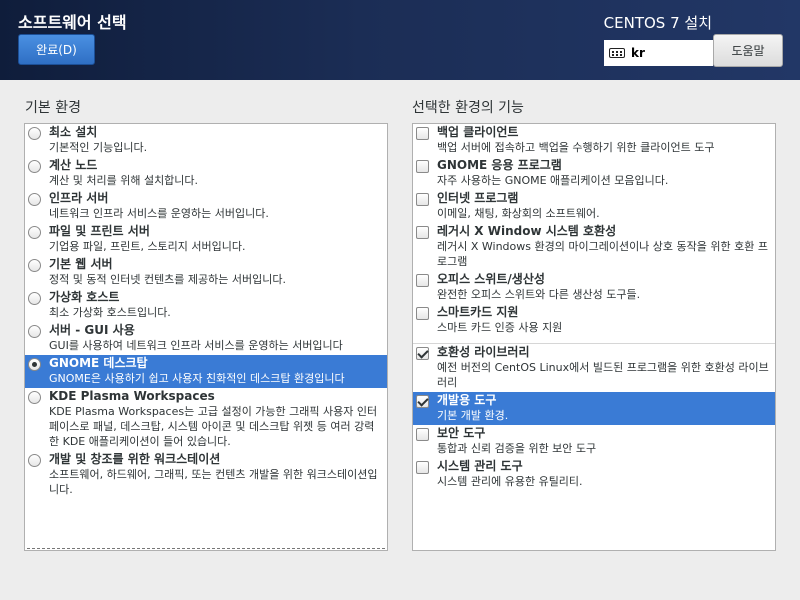 The image size is (800, 600). Describe the element at coordinates (56, 49) in the screenshot. I see `done-button: 완료(D)` at that location.